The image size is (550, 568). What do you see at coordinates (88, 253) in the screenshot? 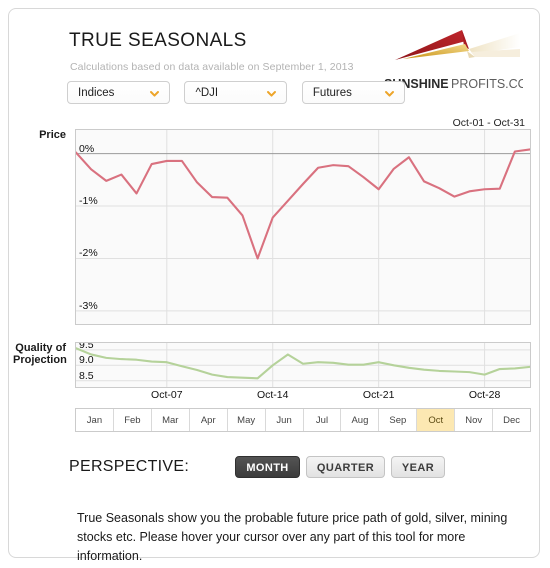
I see `price-y-tick-2: -2%` at bounding box center [88, 253].